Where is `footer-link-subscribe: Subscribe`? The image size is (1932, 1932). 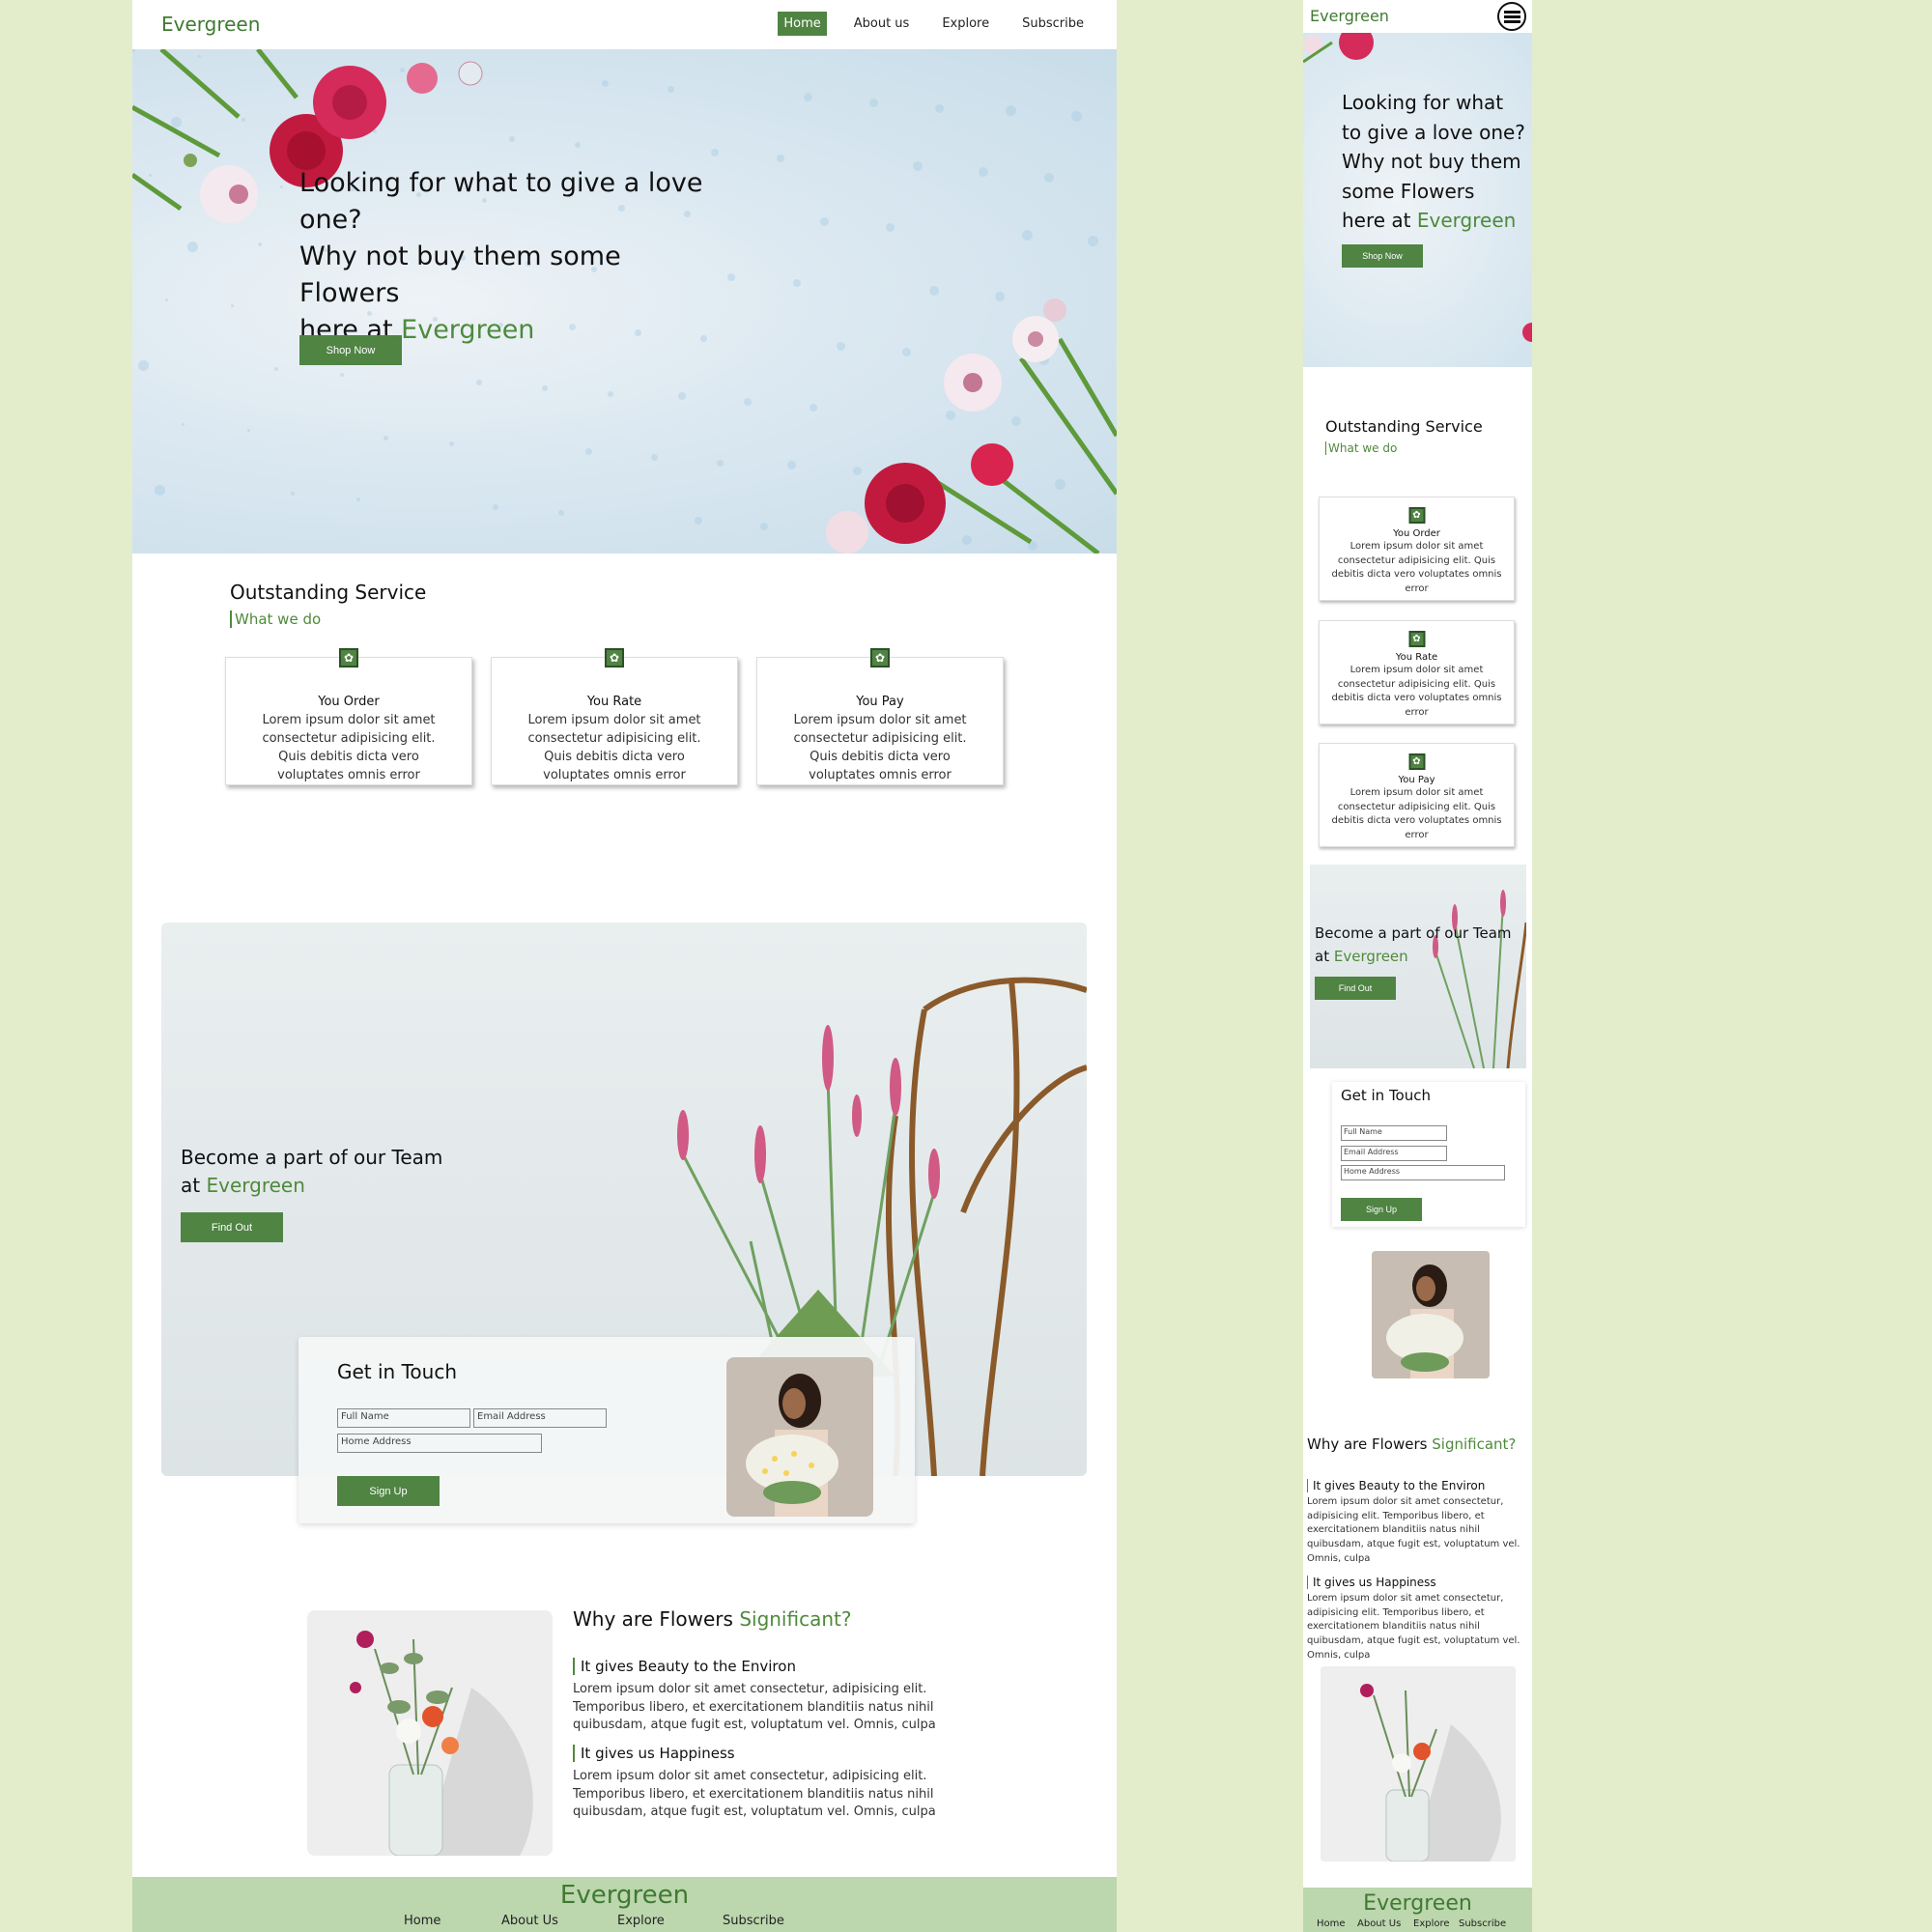 footer-link-subscribe: Subscribe is located at coordinates (753, 1921).